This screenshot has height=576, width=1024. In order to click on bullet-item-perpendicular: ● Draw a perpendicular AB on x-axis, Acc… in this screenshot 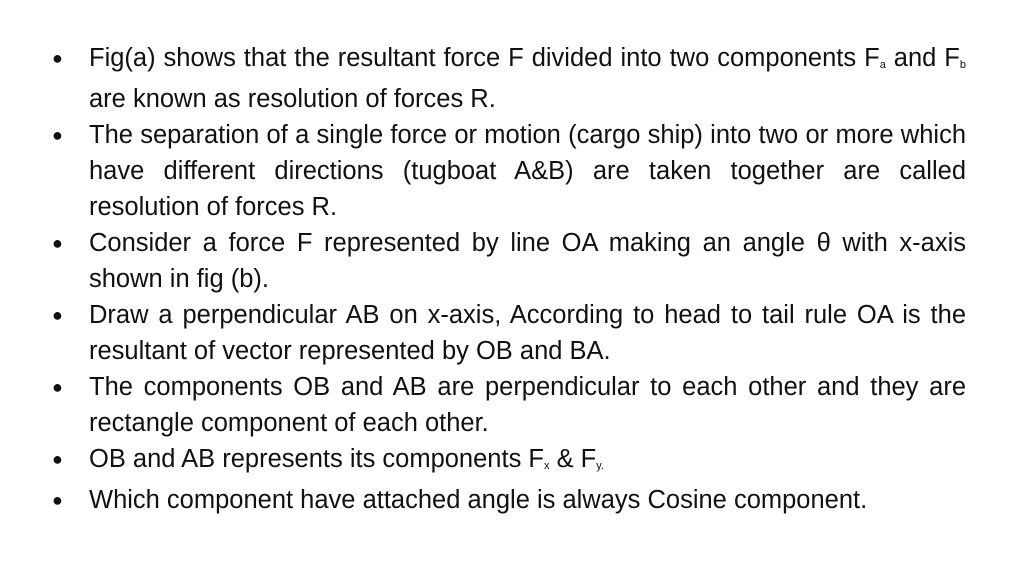, I will do `click(507, 333)`.